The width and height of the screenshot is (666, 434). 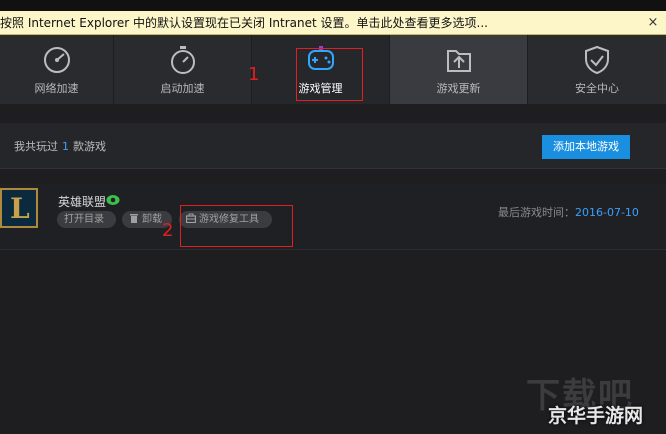 What do you see at coordinates (113, 200) in the screenshot?
I see `eye-icon` at bounding box center [113, 200].